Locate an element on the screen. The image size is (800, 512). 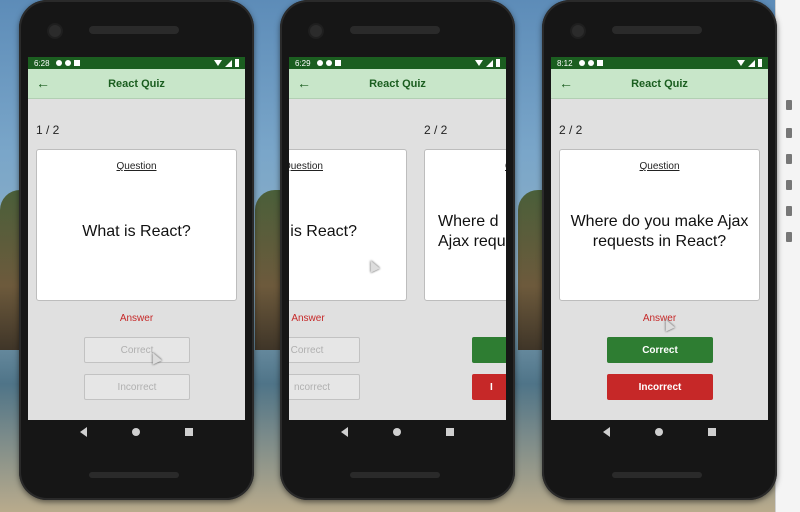
background-window-edge is located at coordinates (787, 256).